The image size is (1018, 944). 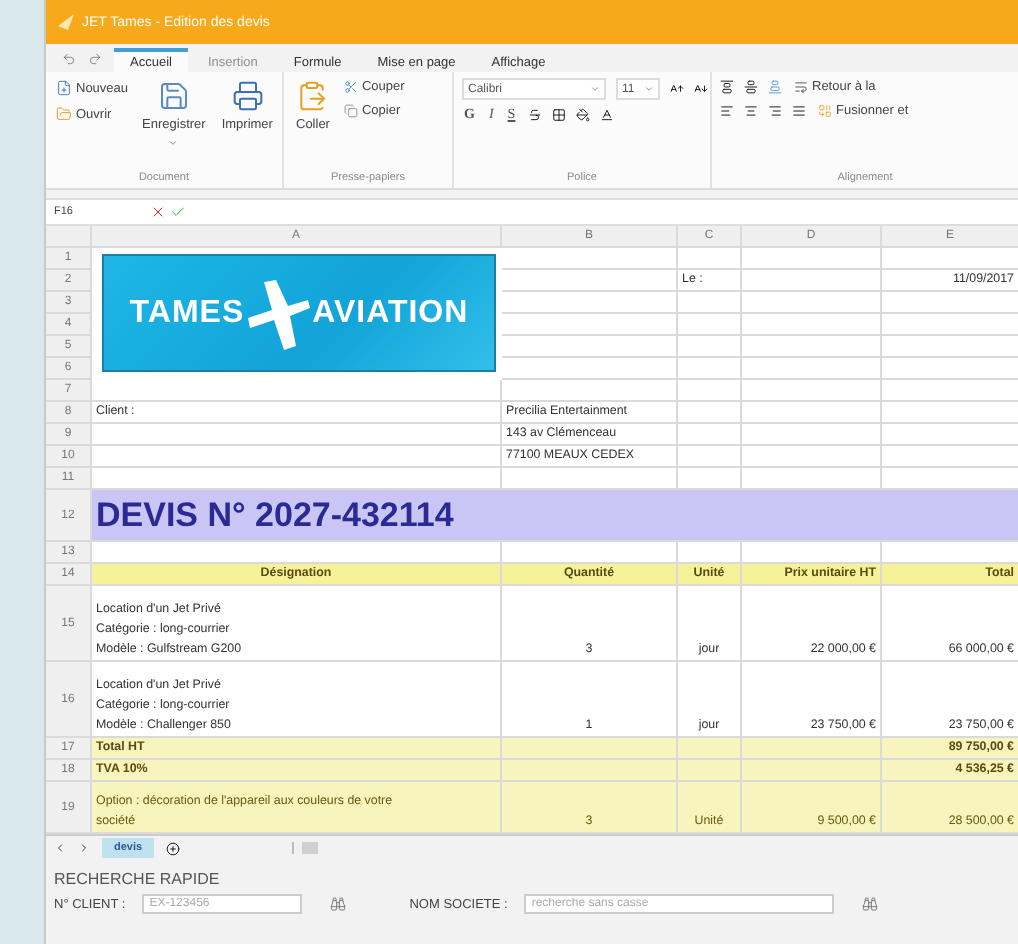 I want to click on grow-font-icon, so click(x=677, y=89).